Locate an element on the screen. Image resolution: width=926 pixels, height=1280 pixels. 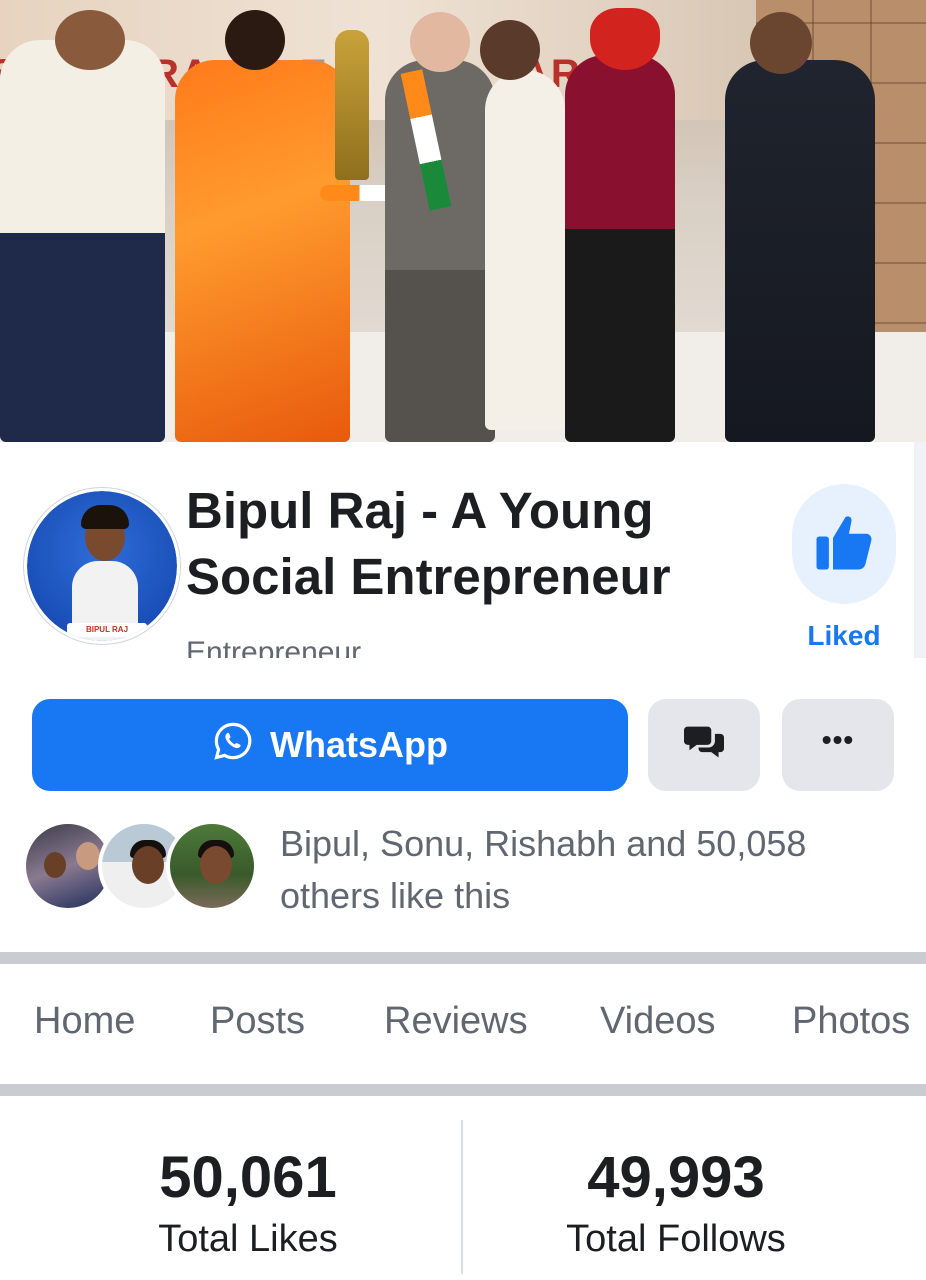
avatar-image: BIPUL RAJ is located at coordinates (102, 566).